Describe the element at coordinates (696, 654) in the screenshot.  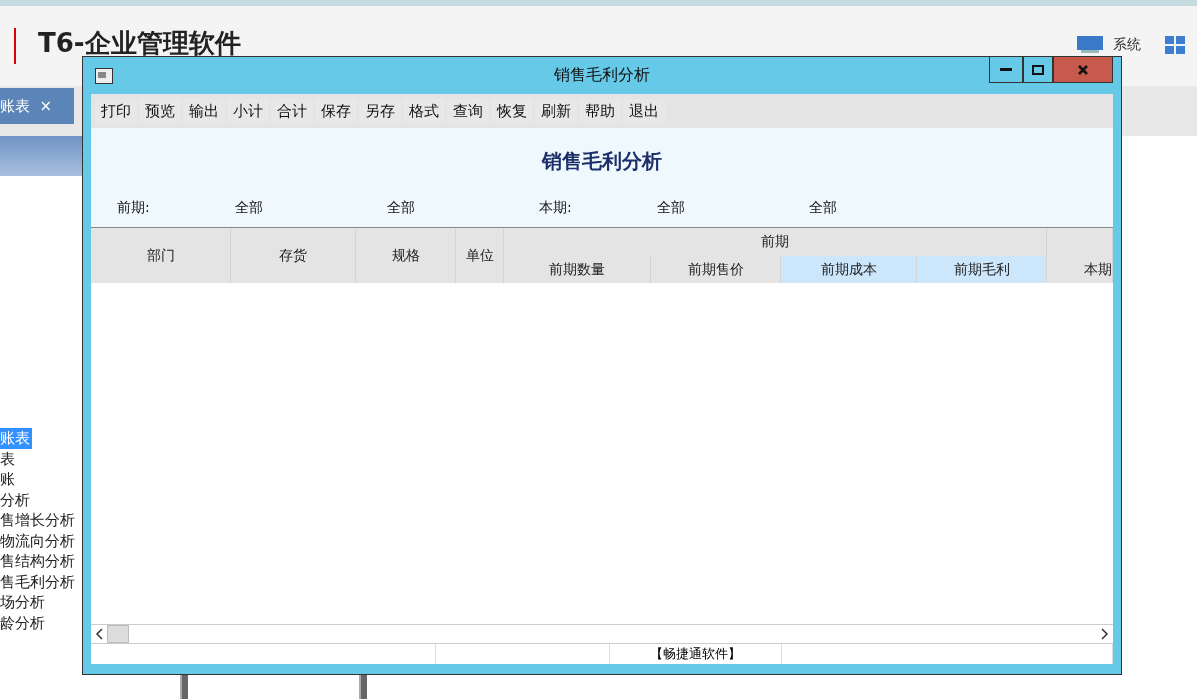
I see `status-text: 【畅捷通软件】` at that location.